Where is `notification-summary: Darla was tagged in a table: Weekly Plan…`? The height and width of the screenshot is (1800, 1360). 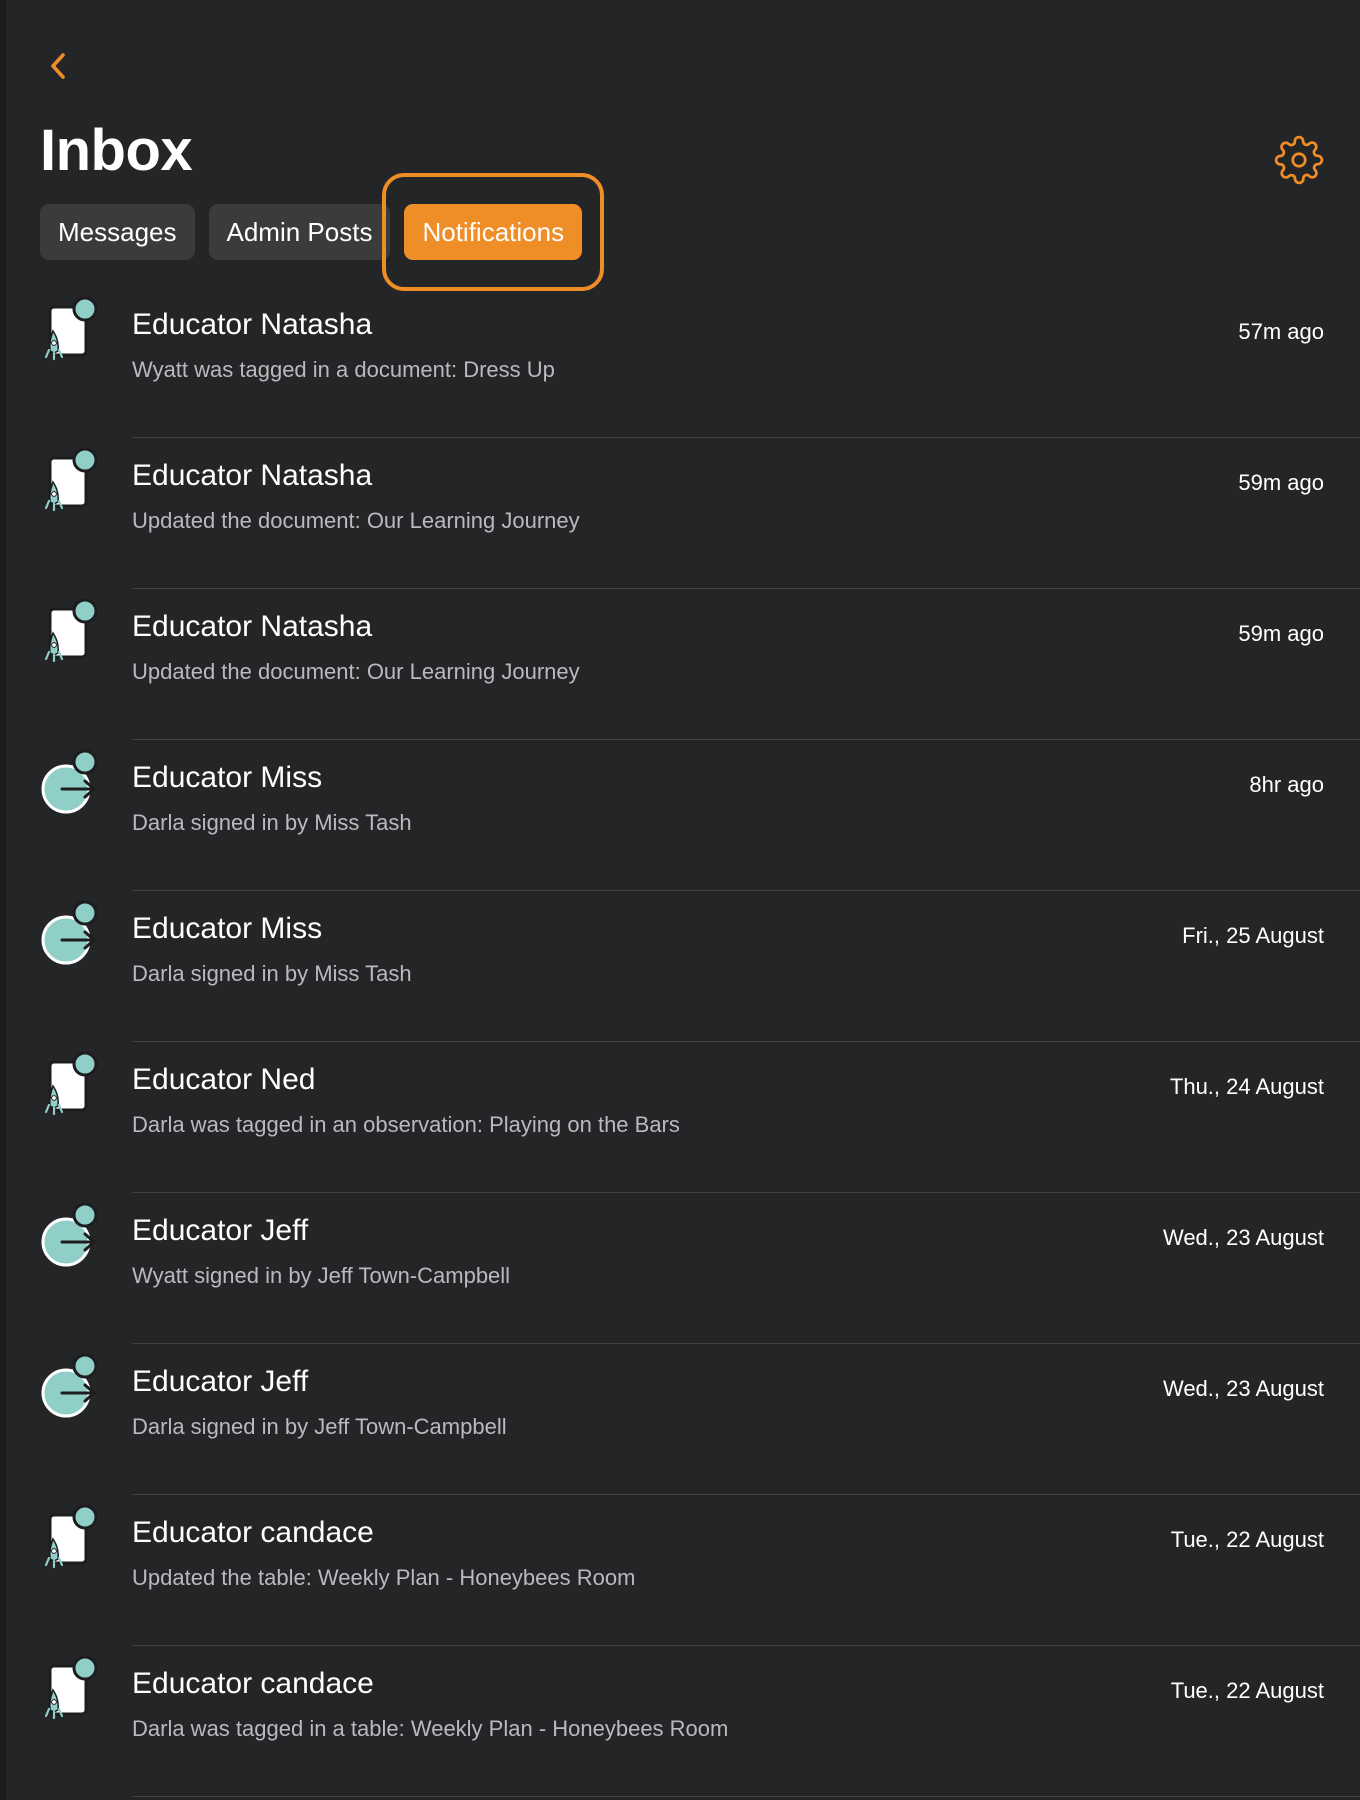
notification-summary: Darla was tagged in a table: Weekly Plan… is located at coordinates (430, 1728).